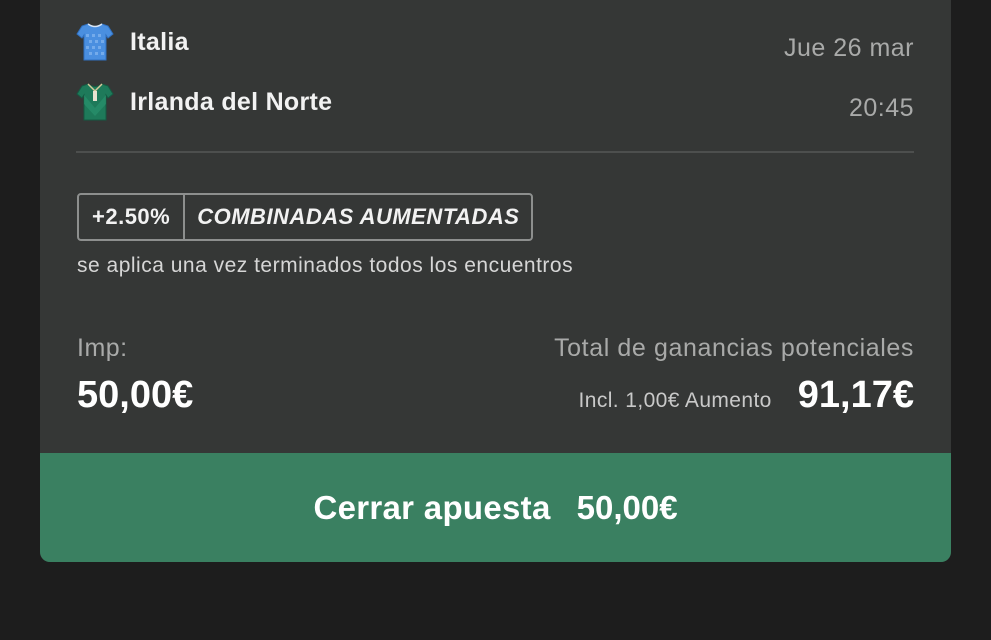 The width and height of the screenshot is (991, 640). What do you see at coordinates (848, 47) in the screenshot?
I see `match-date: Jue 26 mar` at bounding box center [848, 47].